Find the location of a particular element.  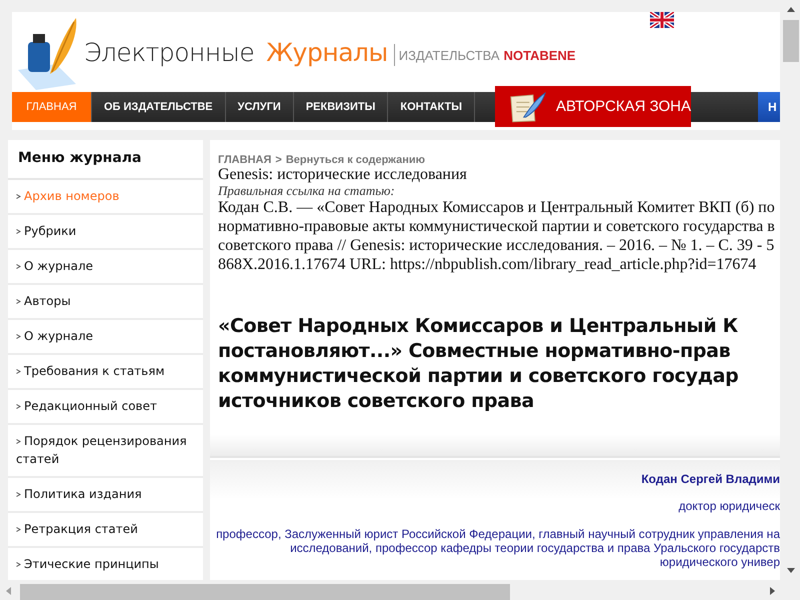

nav-tab: КОНТАКТЫ is located at coordinates (432, 107).